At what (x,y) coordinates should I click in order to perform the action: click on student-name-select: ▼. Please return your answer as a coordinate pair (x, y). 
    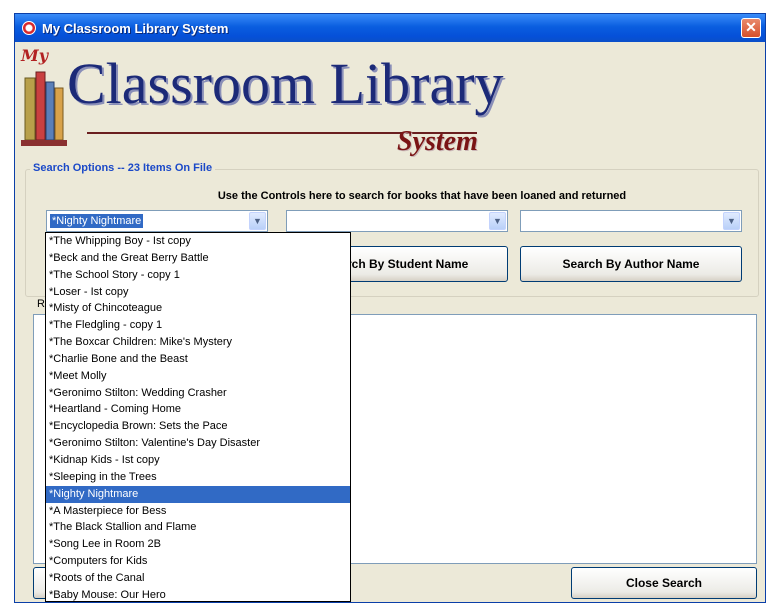
    Looking at the image, I should click on (397, 221).